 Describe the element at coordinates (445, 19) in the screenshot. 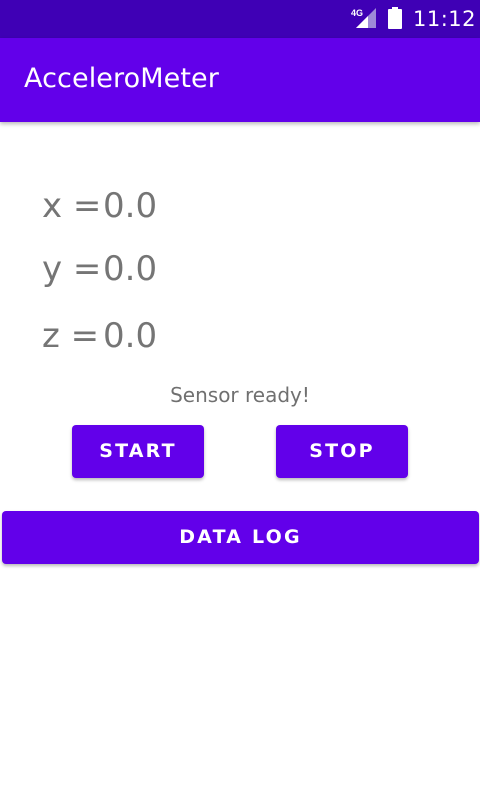

I see `clock-time: 11:12` at that location.